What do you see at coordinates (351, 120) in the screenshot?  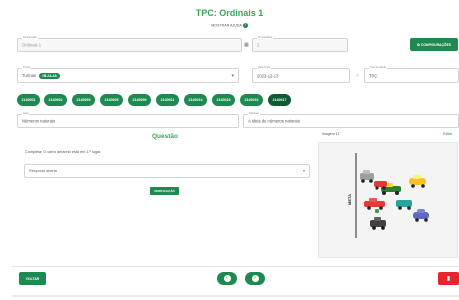 I see `subarea-field: Subárea A ideia de números naturais` at bounding box center [351, 120].